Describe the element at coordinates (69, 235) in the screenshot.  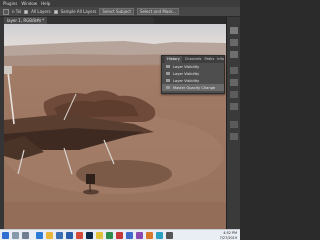
I see `mail-icon` at that location.